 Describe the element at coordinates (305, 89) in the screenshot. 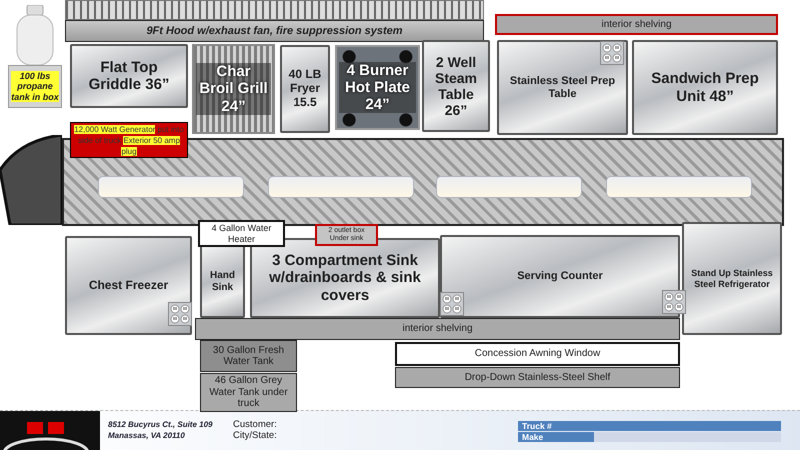

I see `equipment-block: 40 LB Fryer 15.5` at that location.